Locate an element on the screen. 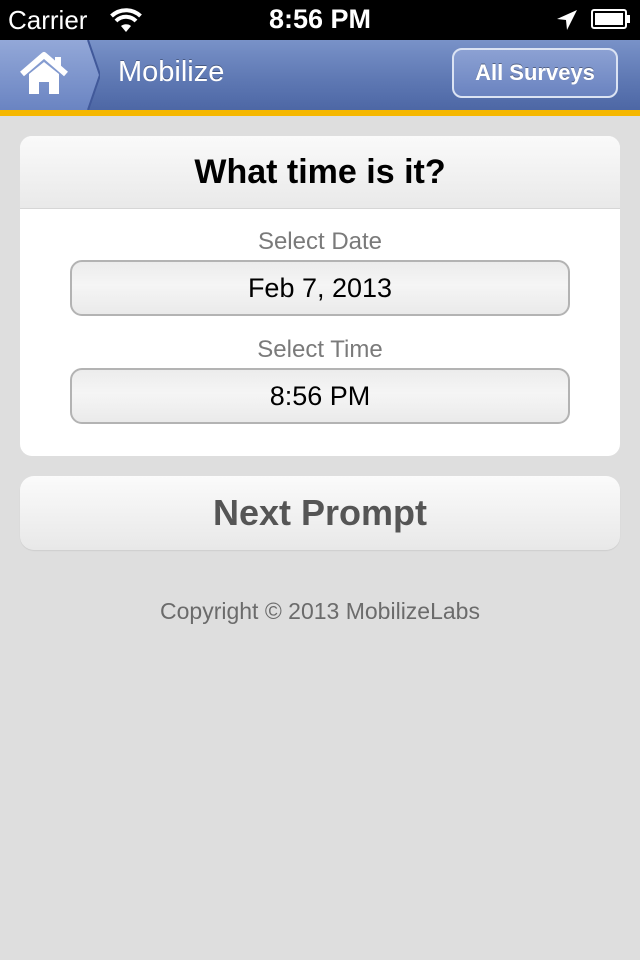 The height and width of the screenshot is (960, 640). status-time: 8:56 PM is located at coordinates (320, 19).